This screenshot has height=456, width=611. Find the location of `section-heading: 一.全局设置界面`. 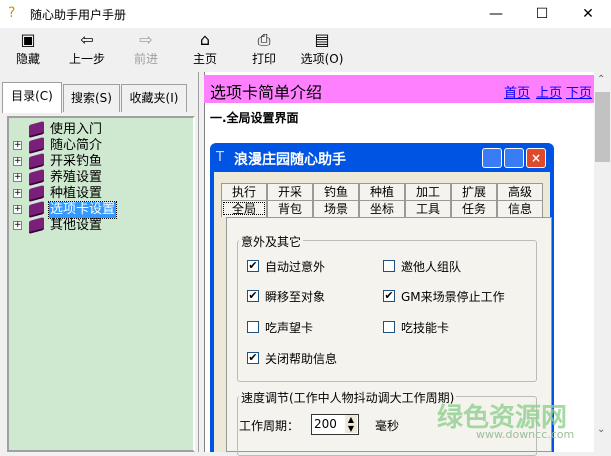

section-heading: 一.全局设置界面 is located at coordinates (254, 118).